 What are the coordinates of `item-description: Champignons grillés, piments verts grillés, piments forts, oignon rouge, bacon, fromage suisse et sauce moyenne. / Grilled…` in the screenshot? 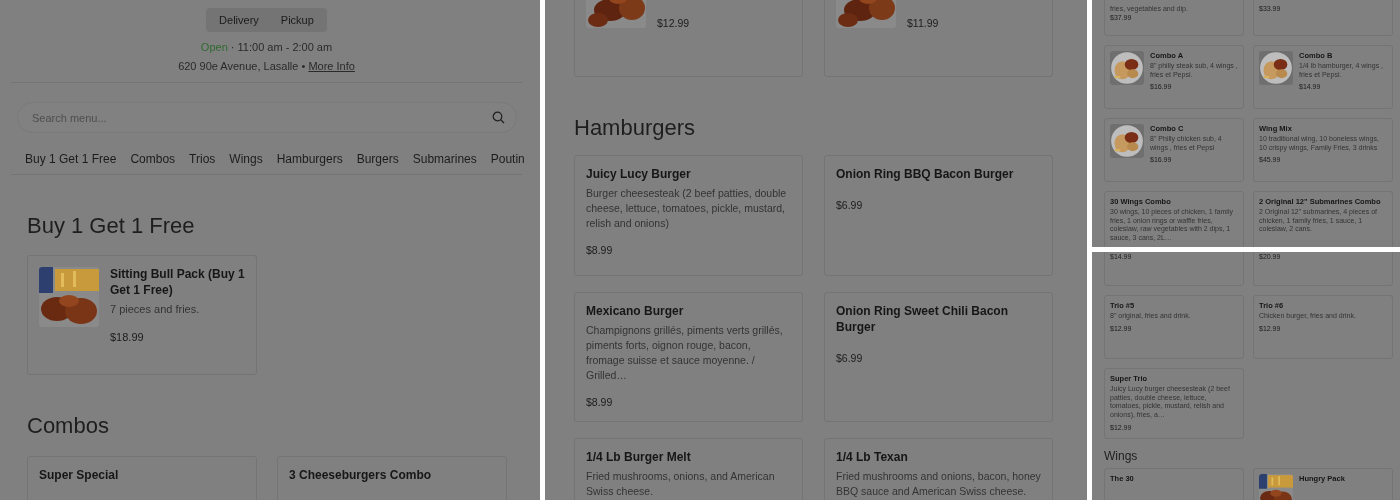 It's located at (685, 353).